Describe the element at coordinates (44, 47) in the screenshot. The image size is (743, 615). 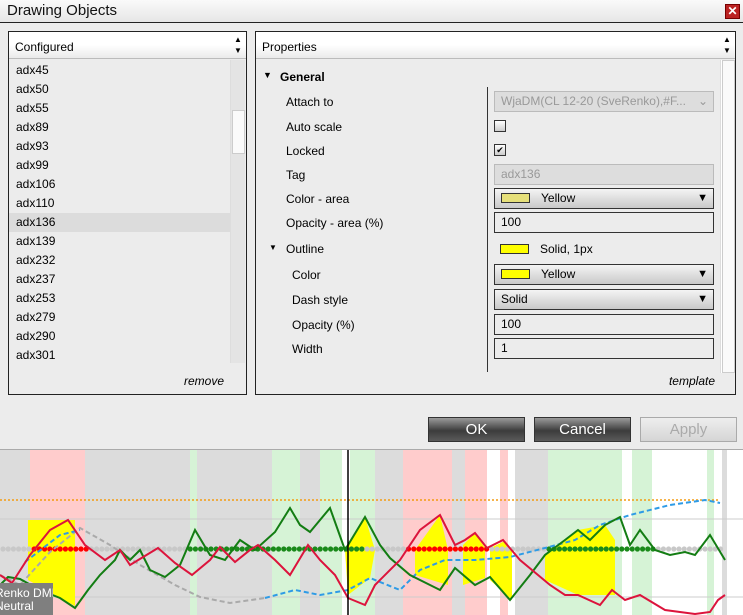
I see `configured-header-label: Configured` at that location.